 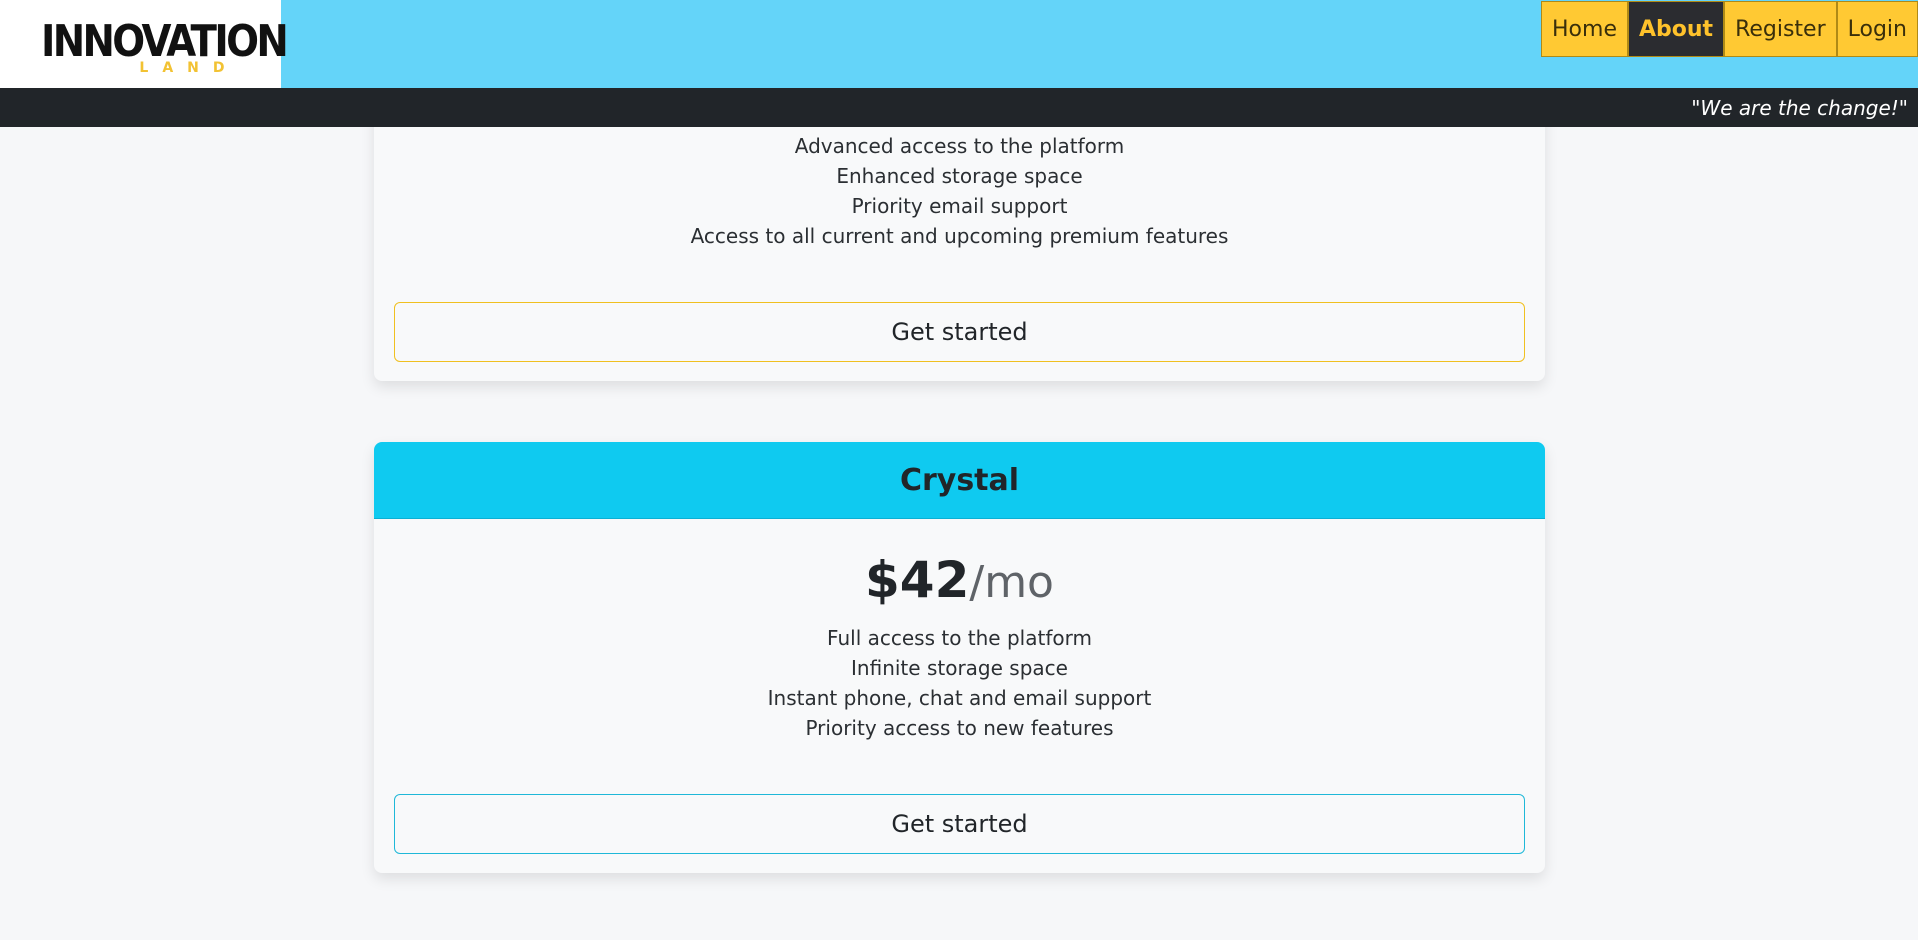 I want to click on logo: INNOVATION LAND, so click(x=165, y=45).